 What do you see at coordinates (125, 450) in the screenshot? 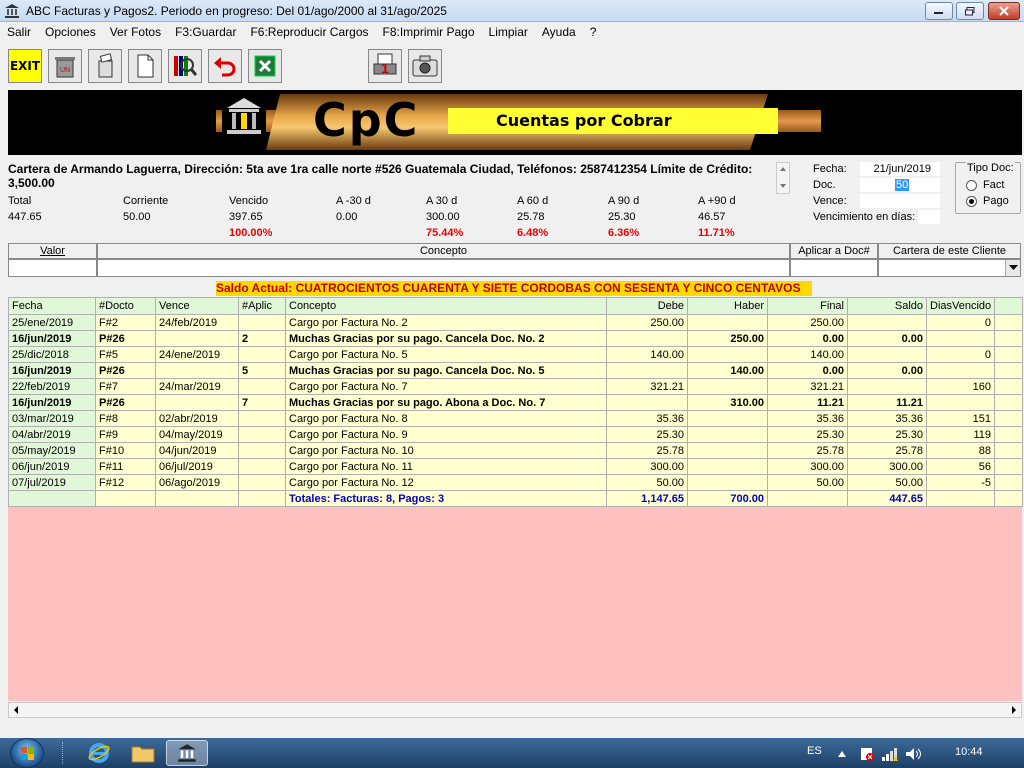
I see `cell-docto: F#10` at bounding box center [125, 450].